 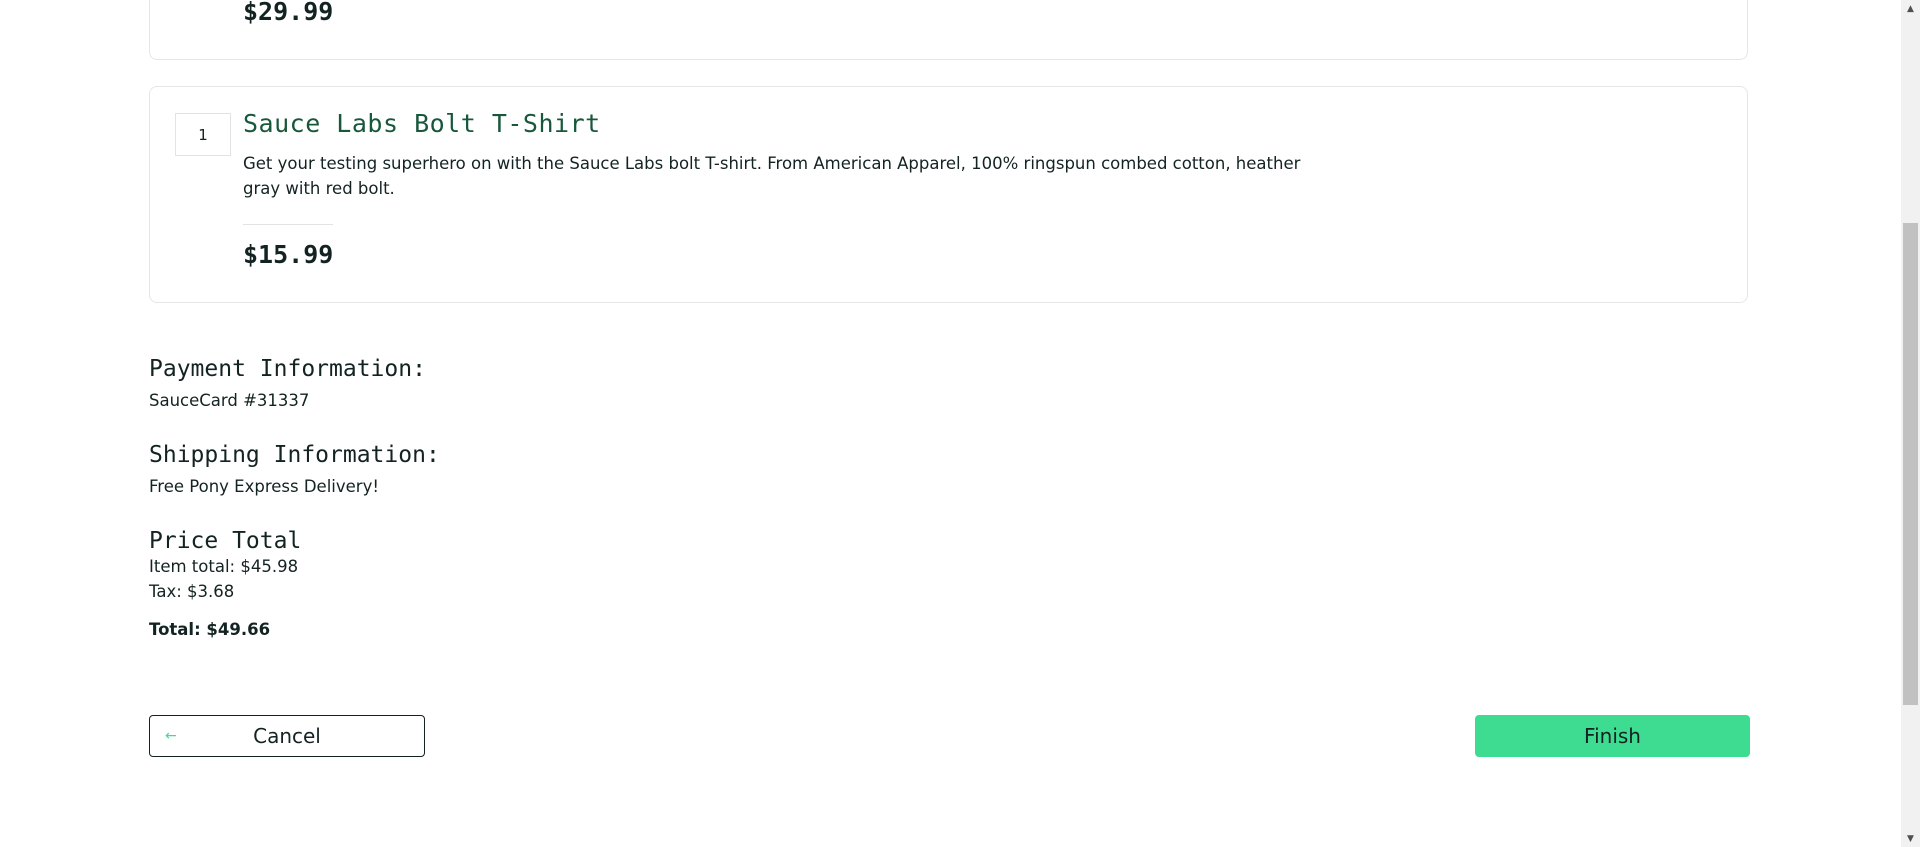 I want to click on cart-item-previous: $29.99, so click(x=948, y=30).